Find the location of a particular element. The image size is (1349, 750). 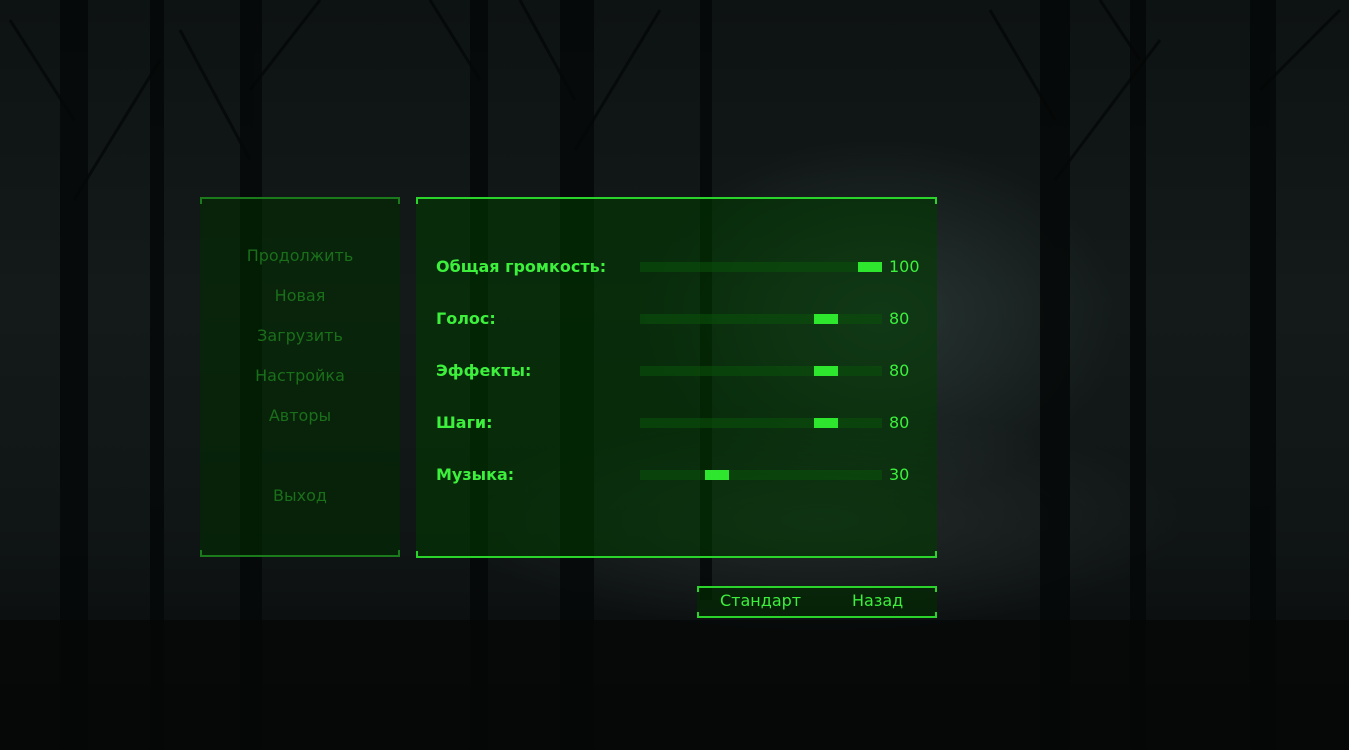

setting-label: Голос: is located at coordinates (466, 318).